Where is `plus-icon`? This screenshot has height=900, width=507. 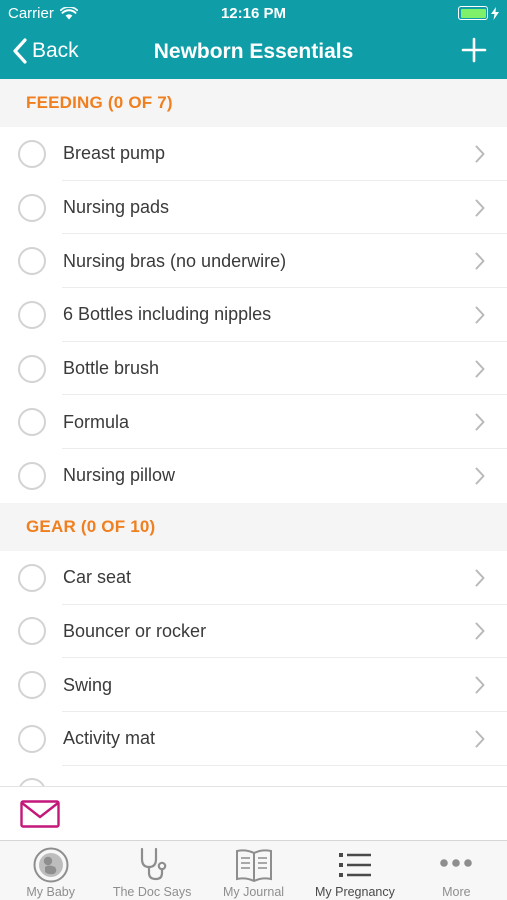
plus-icon is located at coordinates (474, 50).